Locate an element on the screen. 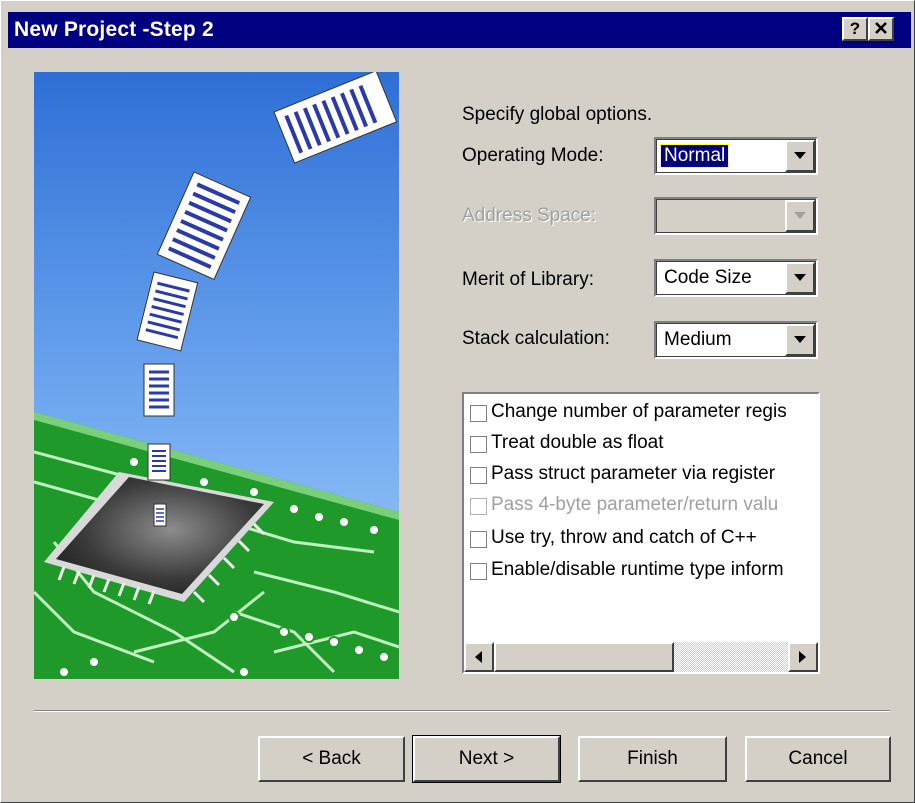 Image resolution: width=915 pixels, height=803 pixels. option-label: Enable/disable runtime type inform is located at coordinates (637, 569).